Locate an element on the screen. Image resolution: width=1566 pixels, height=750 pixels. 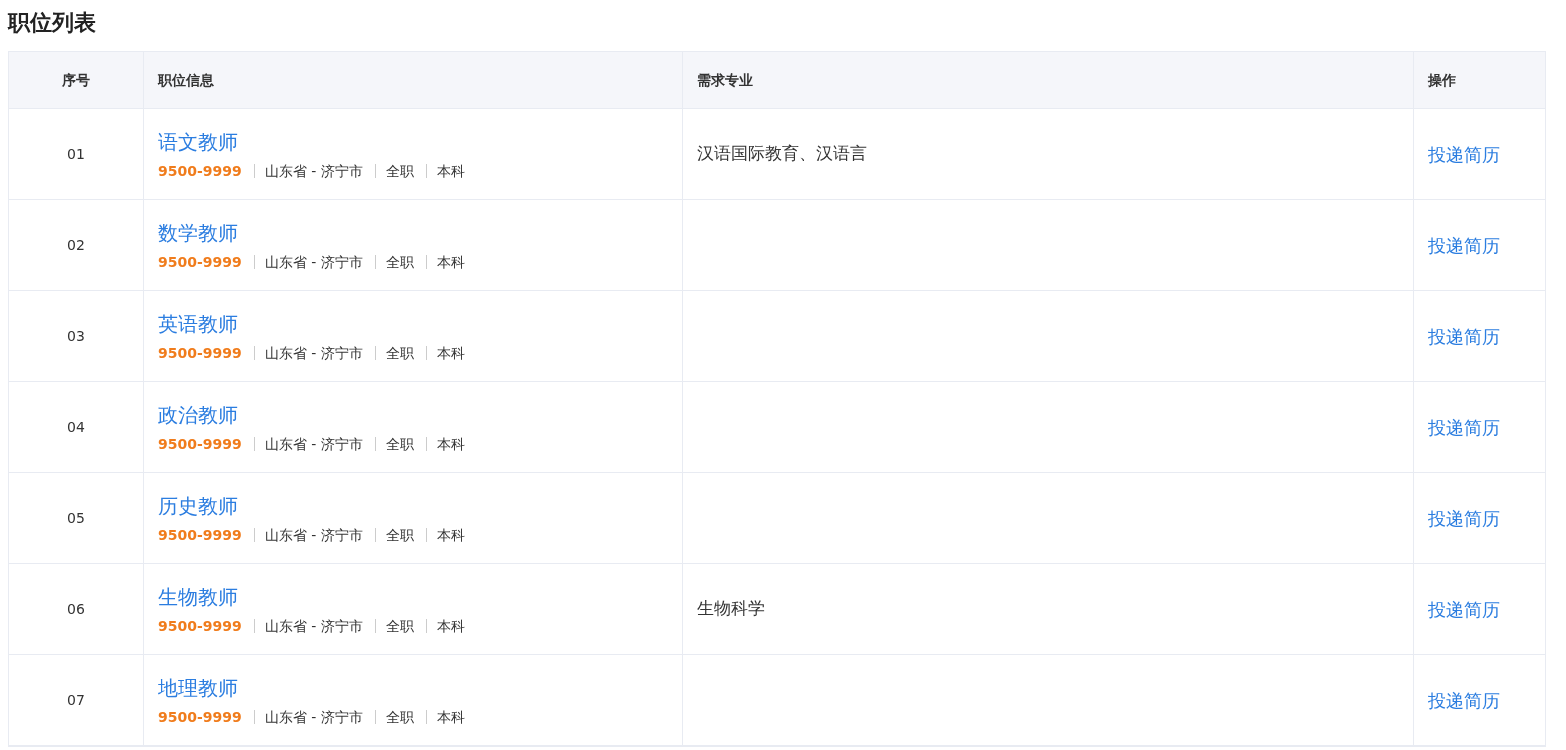
column-header: 序号 is located at coordinates (76, 80).